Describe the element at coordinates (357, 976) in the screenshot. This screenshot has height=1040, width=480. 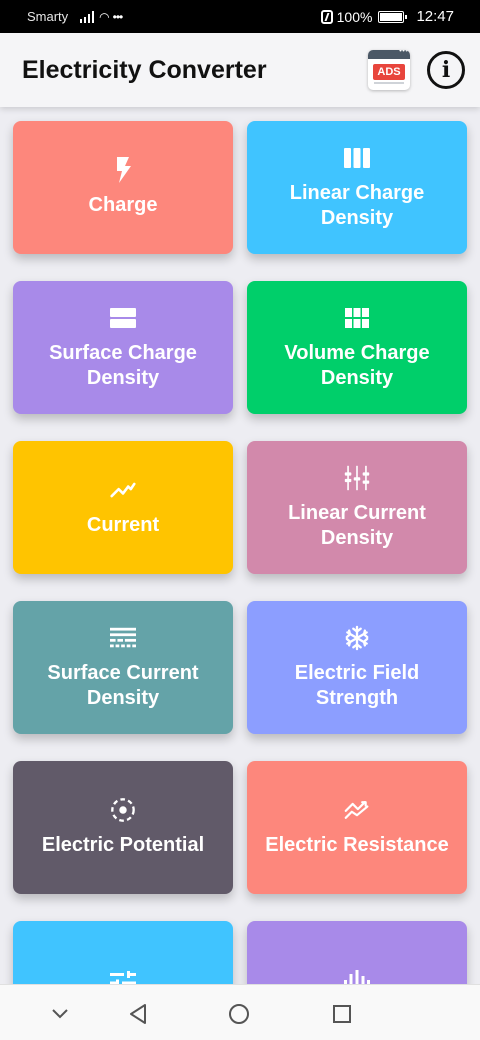
I see `graphic-eq-icon` at that location.